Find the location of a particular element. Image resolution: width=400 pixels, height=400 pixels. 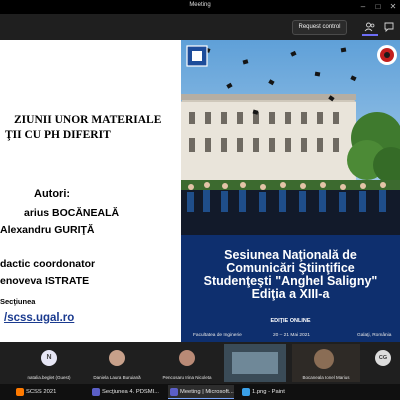

maximize-icon: □ is located at coordinates (378, 7).